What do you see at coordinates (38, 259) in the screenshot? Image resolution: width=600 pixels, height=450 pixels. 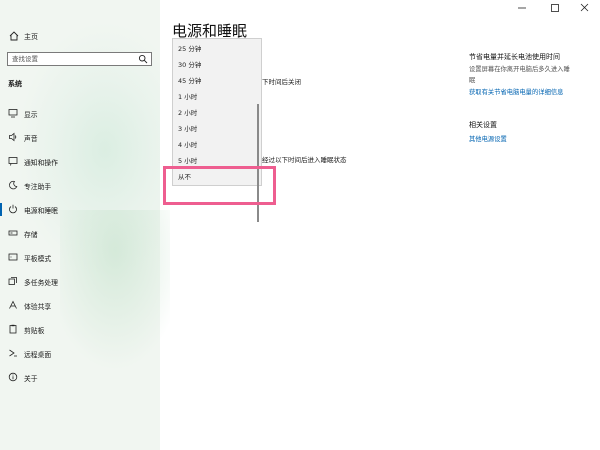 I see `sidebar-item-label: 平板模式` at bounding box center [38, 259].